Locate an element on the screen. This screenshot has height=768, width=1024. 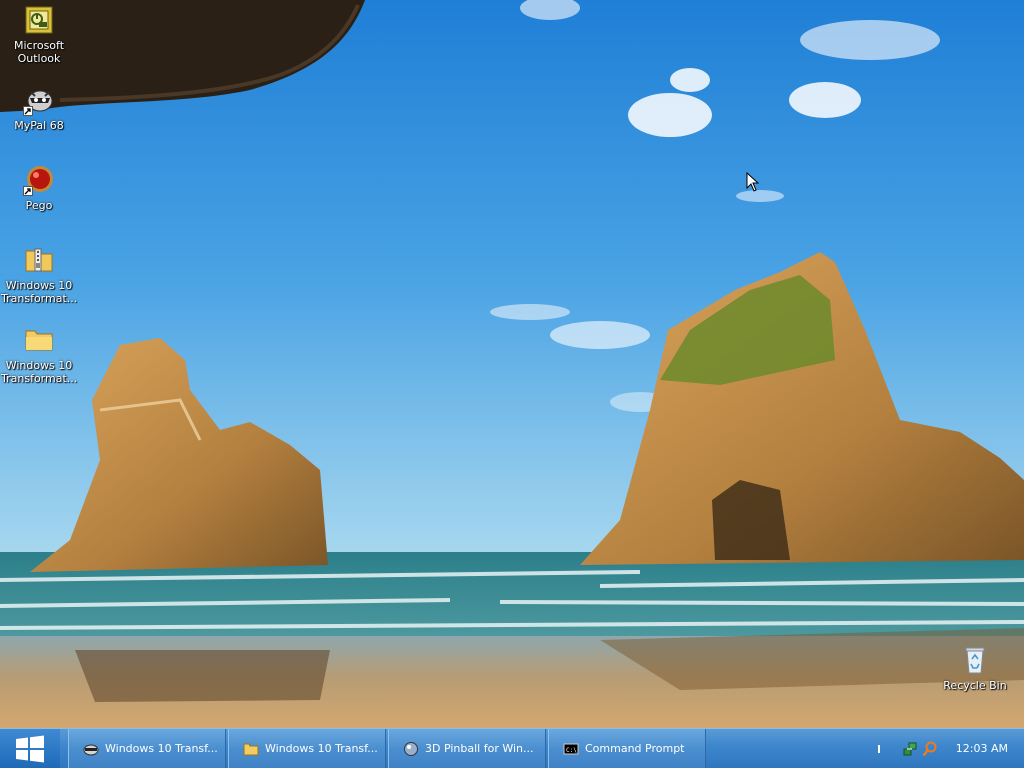
mouse-cursor-icon is located at coordinates (753, 181).